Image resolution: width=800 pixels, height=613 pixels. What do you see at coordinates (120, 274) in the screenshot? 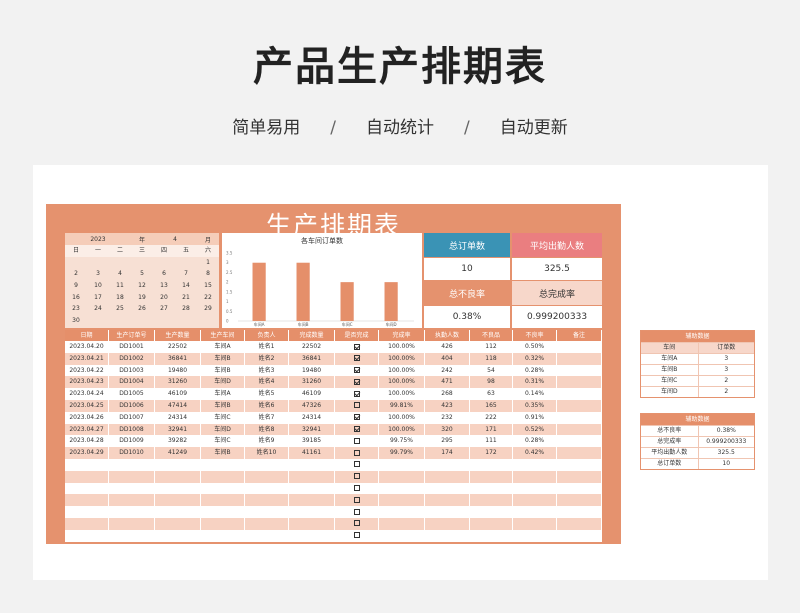
I see `calendar-day: 4` at bounding box center [120, 274].